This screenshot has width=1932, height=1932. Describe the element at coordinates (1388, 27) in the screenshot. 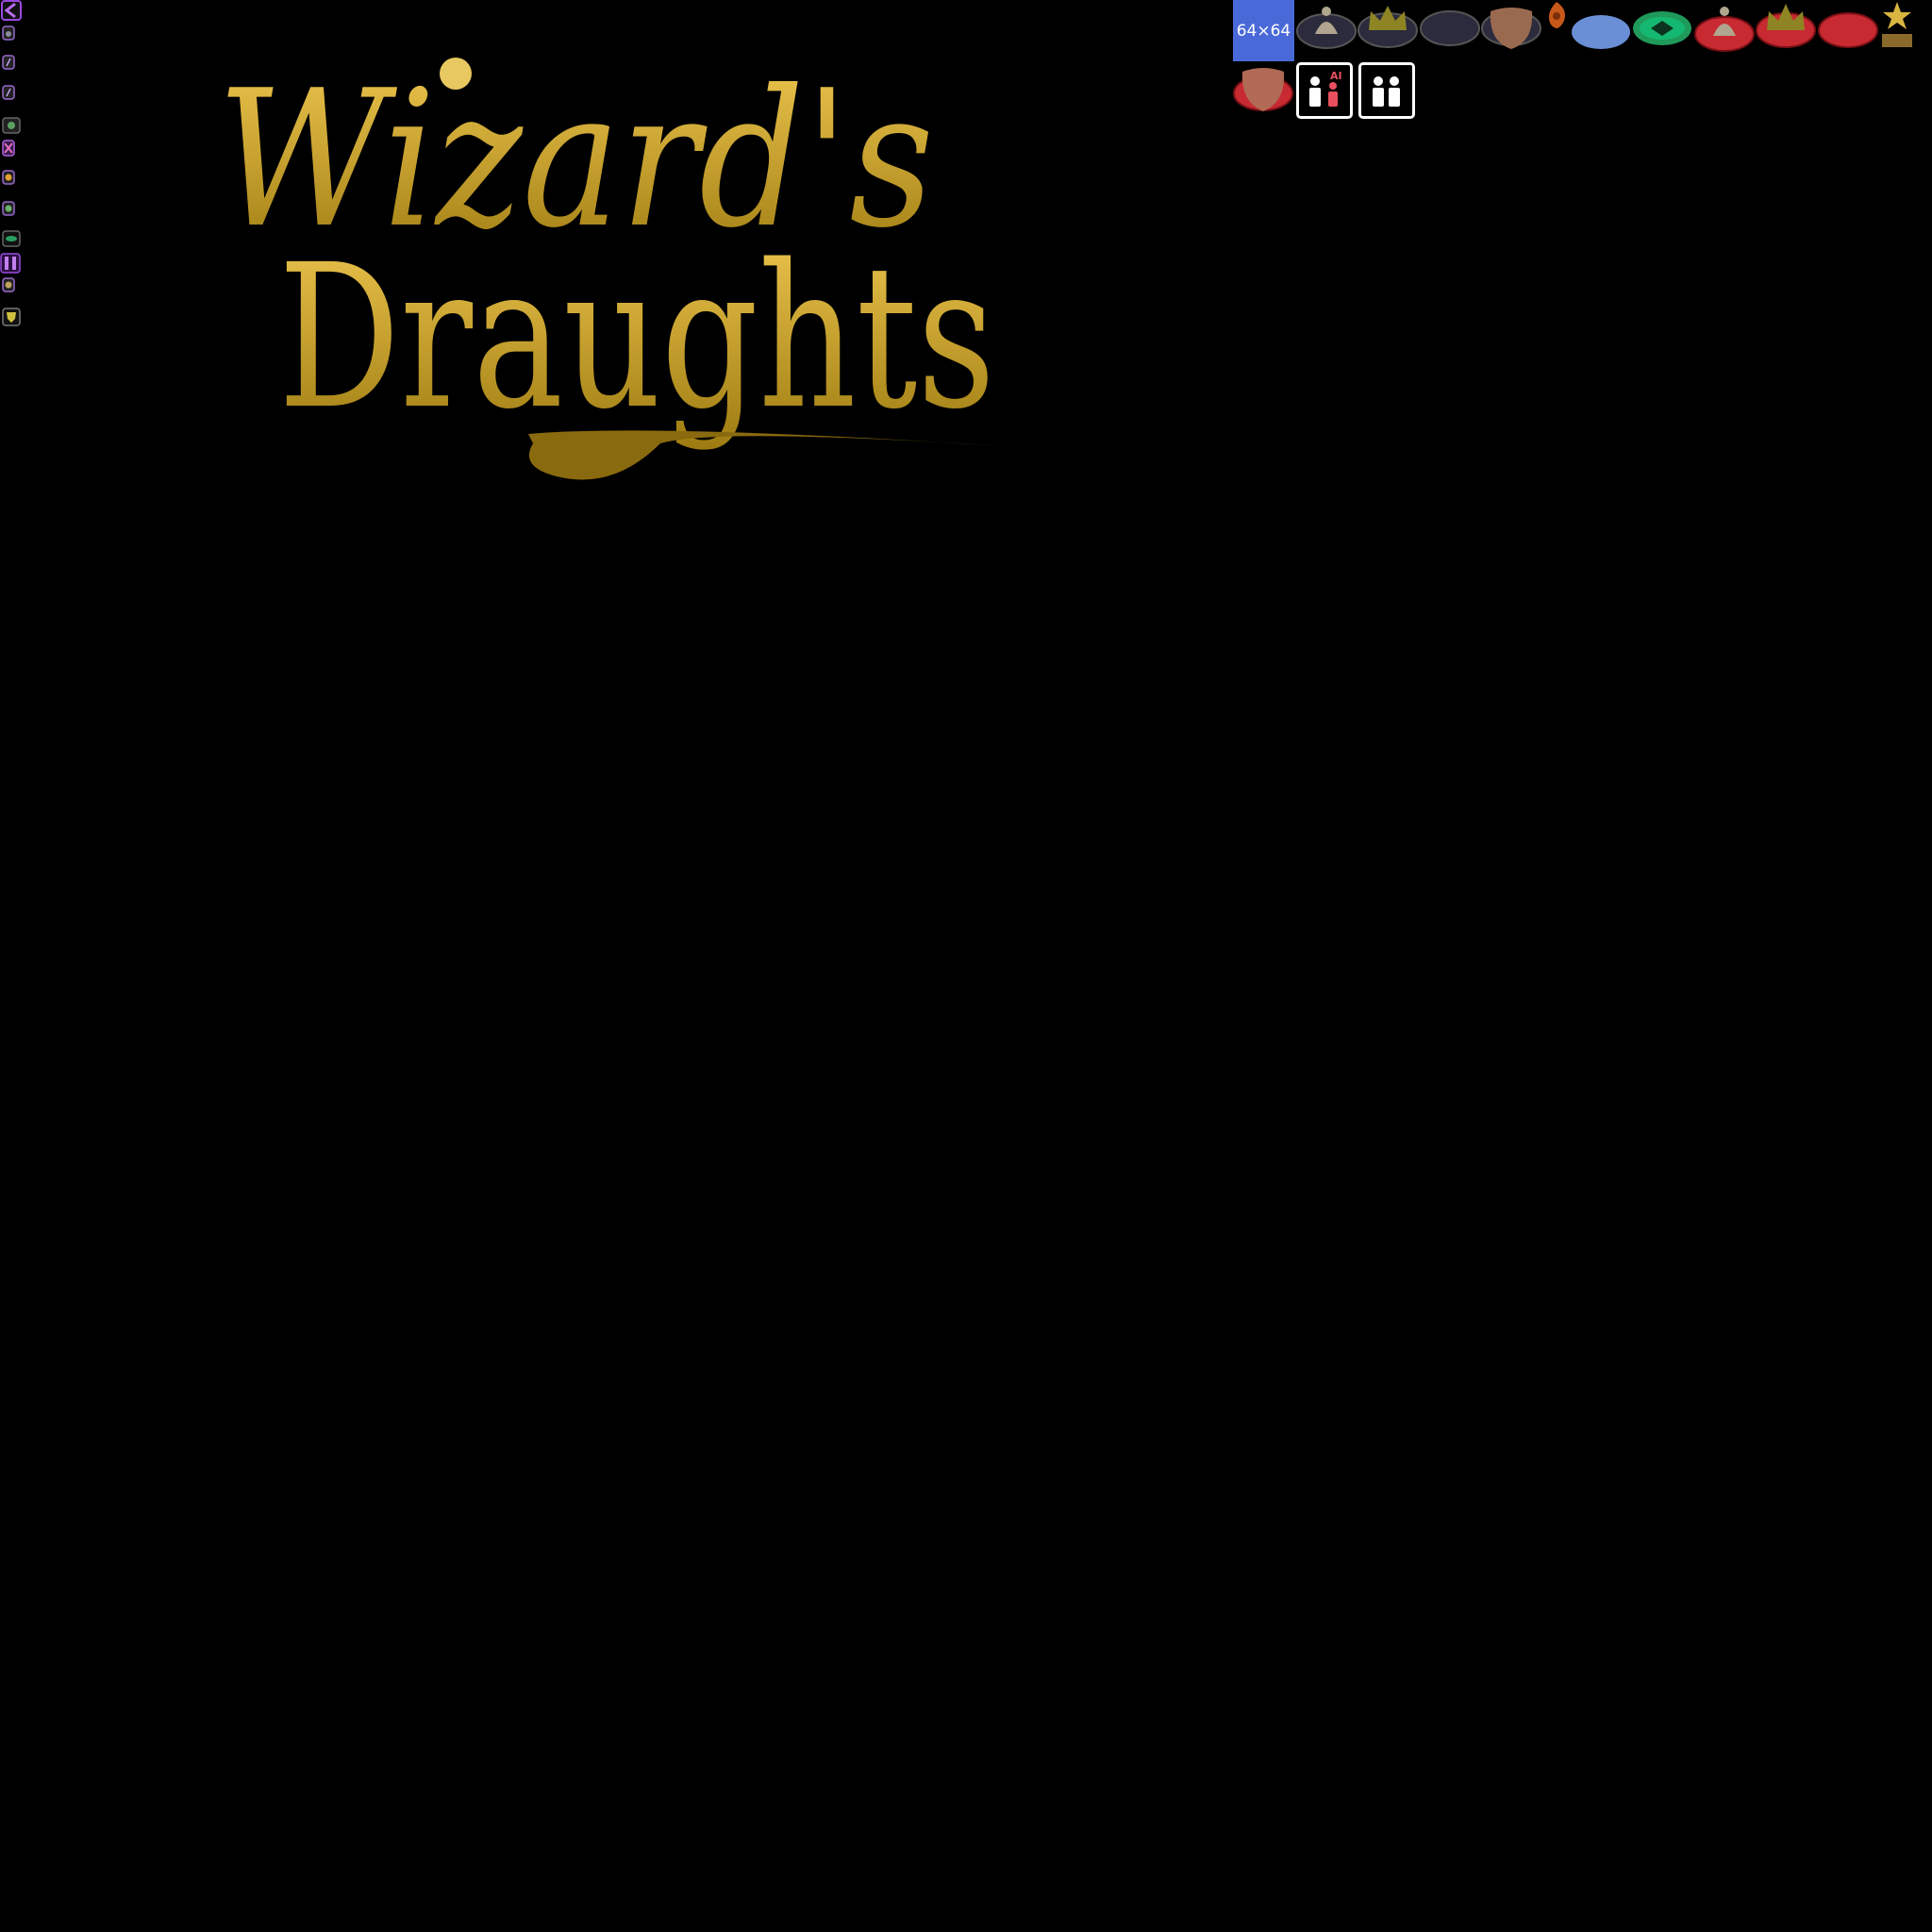

I see `dark-king-piece-icon` at that location.